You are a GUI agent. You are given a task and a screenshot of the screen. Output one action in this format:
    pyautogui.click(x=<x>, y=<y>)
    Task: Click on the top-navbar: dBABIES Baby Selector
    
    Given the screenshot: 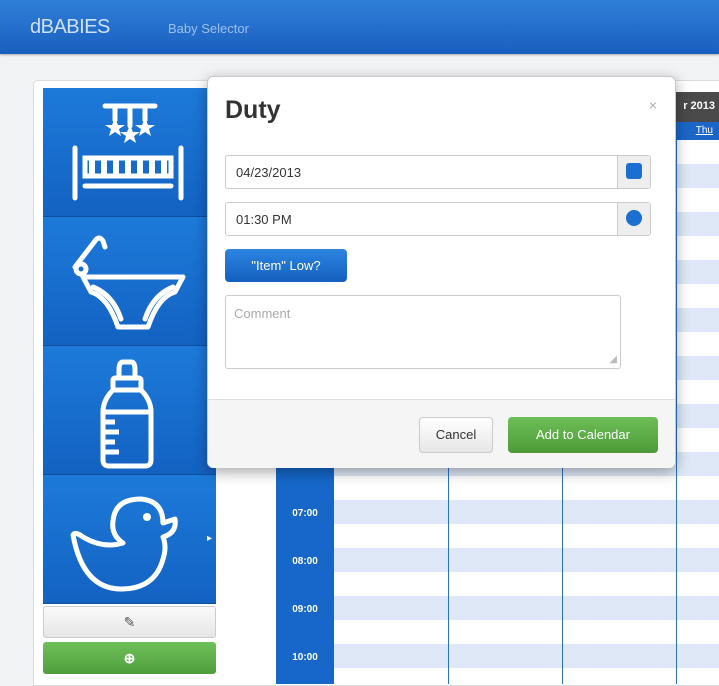 What is the action you would take?
    pyautogui.click(x=359, y=27)
    